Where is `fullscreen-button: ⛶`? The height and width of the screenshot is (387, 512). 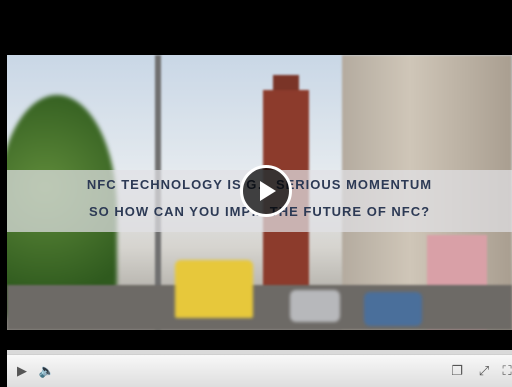
fullscreen-button: ⛶ is located at coordinates (504, 371).